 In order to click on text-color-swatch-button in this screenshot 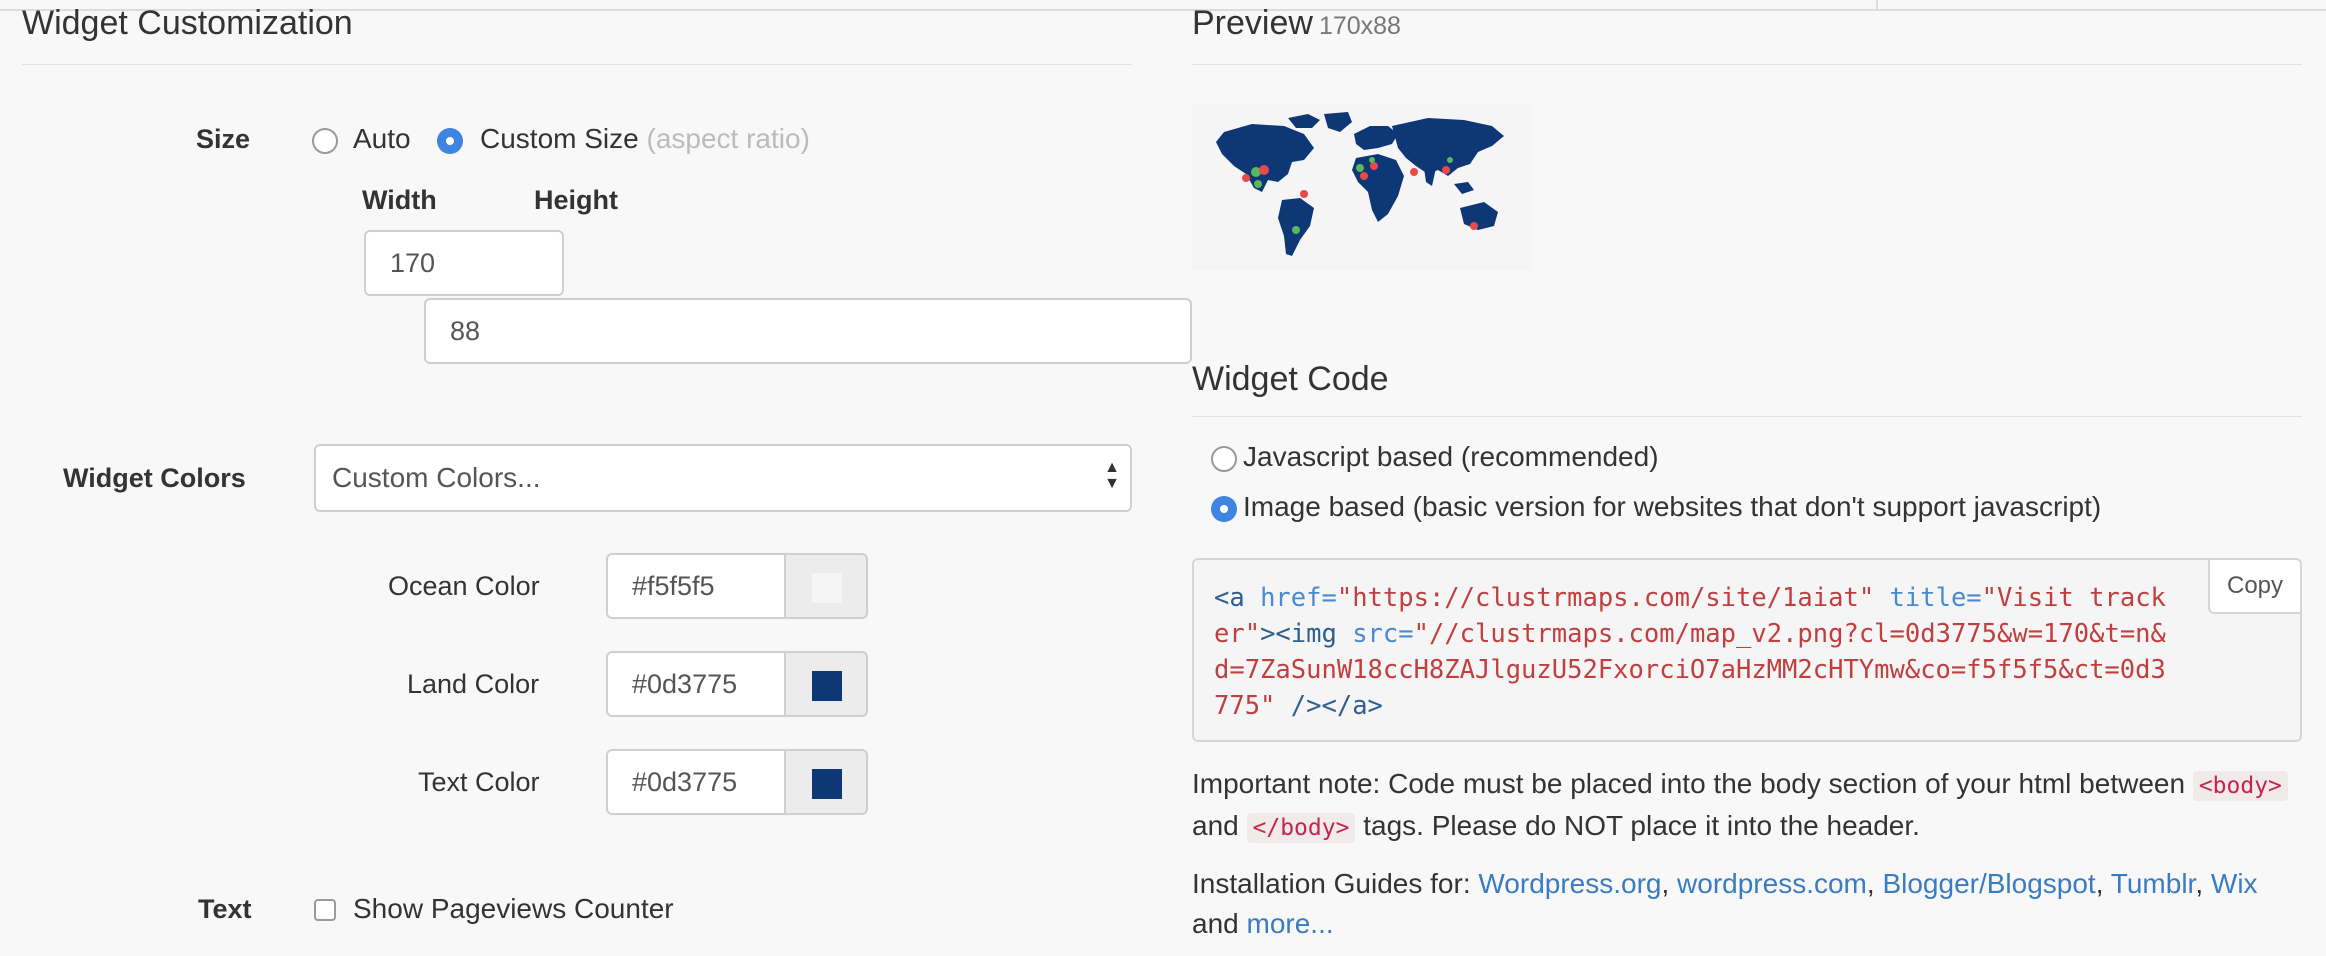, I will do `click(826, 782)`.